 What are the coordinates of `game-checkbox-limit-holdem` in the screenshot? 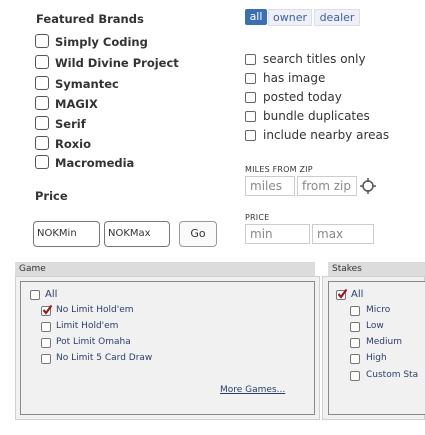 It's located at (46, 327).